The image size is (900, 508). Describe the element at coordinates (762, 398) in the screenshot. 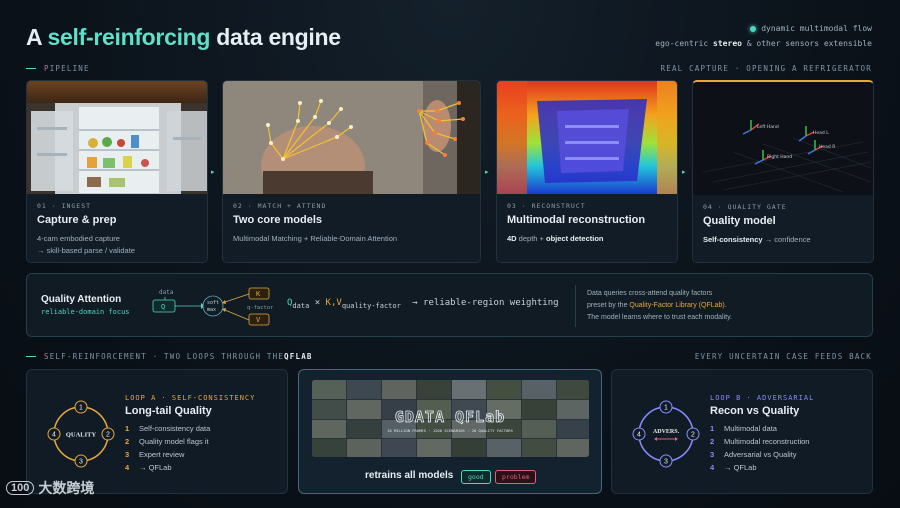

I see `loop-b-label: LOOP B · ADVERSARIAL` at that location.